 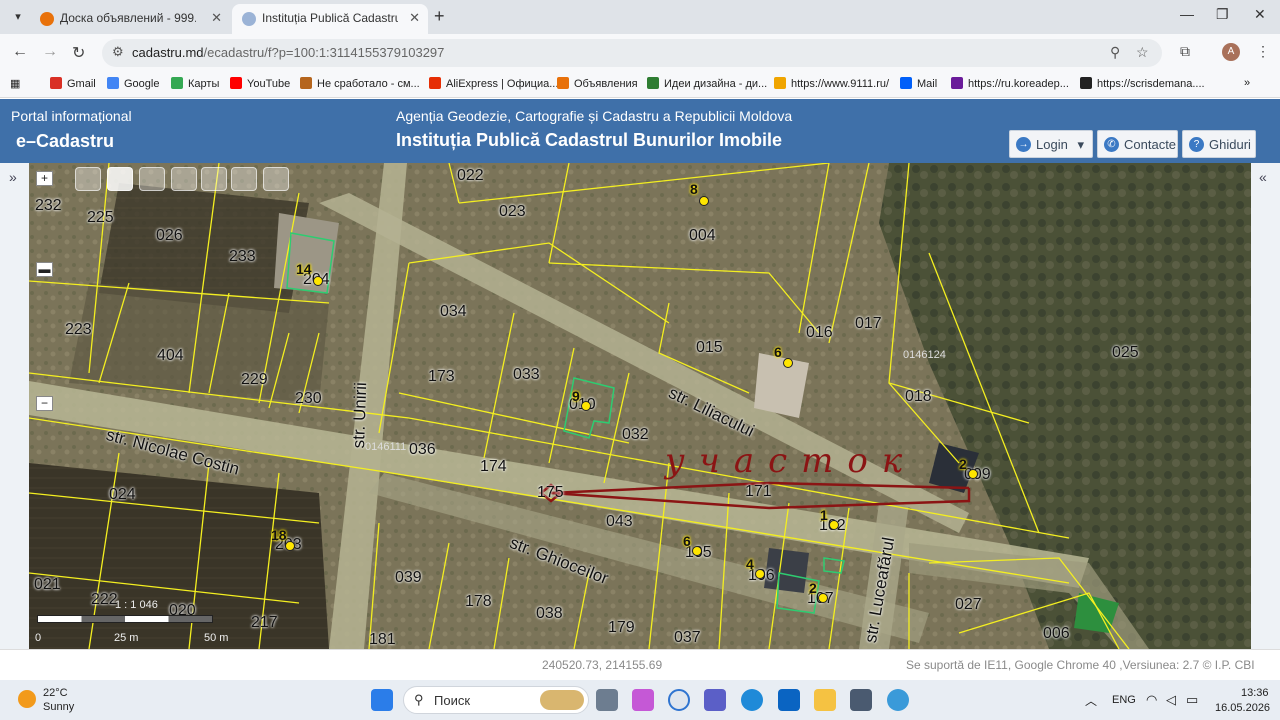 What do you see at coordinates (526, 374) in the screenshot?
I see `parcel-label: 033` at bounding box center [526, 374].